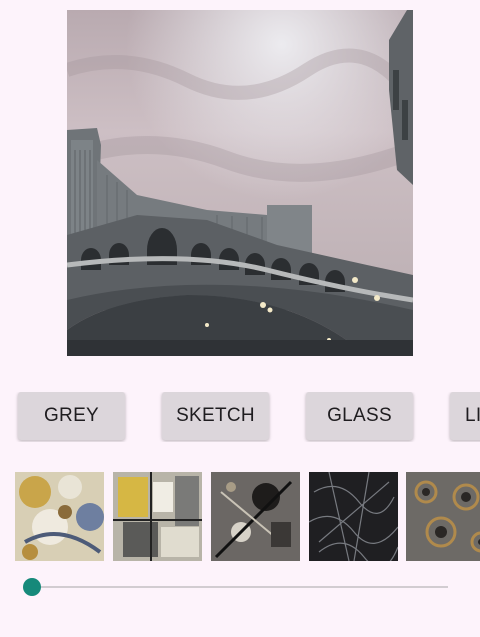 This screenshot has height=637, width=480. I want to click on glass-filter-button: GLASS, so click(359, 416).